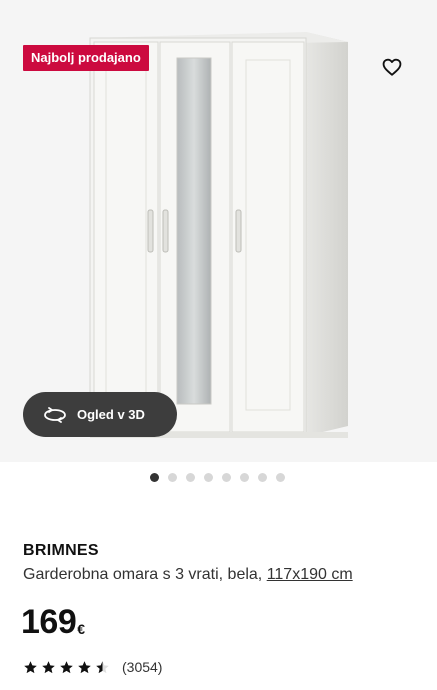 Image resolution: width=437 pixels, height=690 pixels. I want to click on product-size-link: 117x190 cm, so click(310, 574).